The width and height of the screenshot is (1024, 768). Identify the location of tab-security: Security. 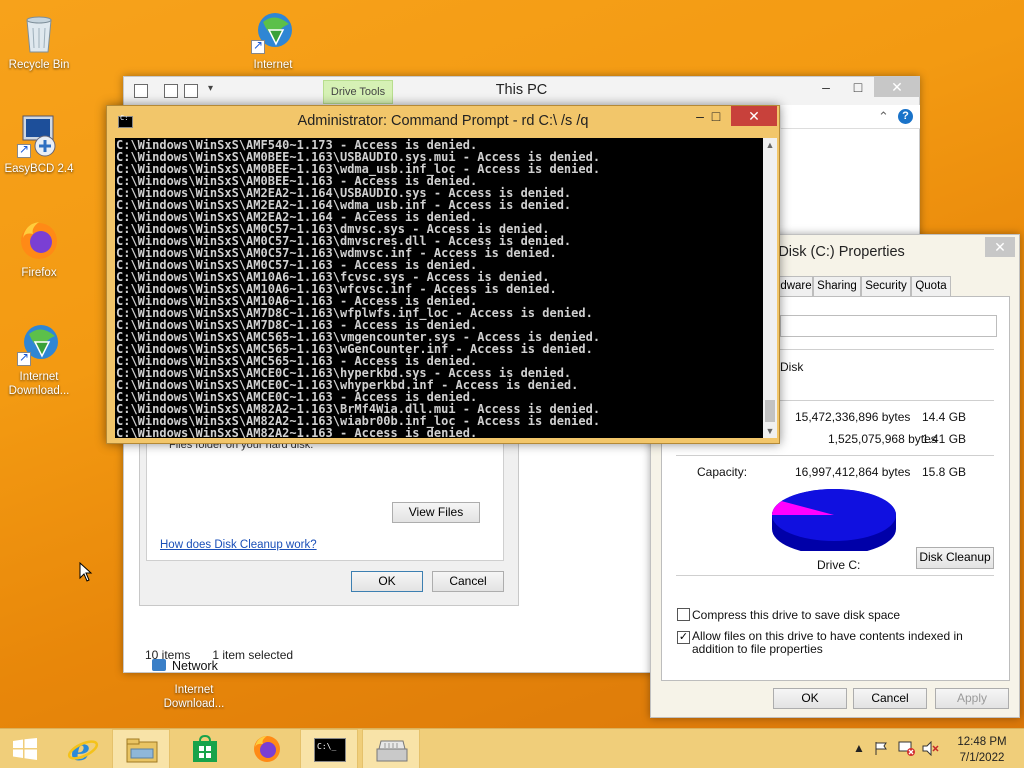
(886, 286).